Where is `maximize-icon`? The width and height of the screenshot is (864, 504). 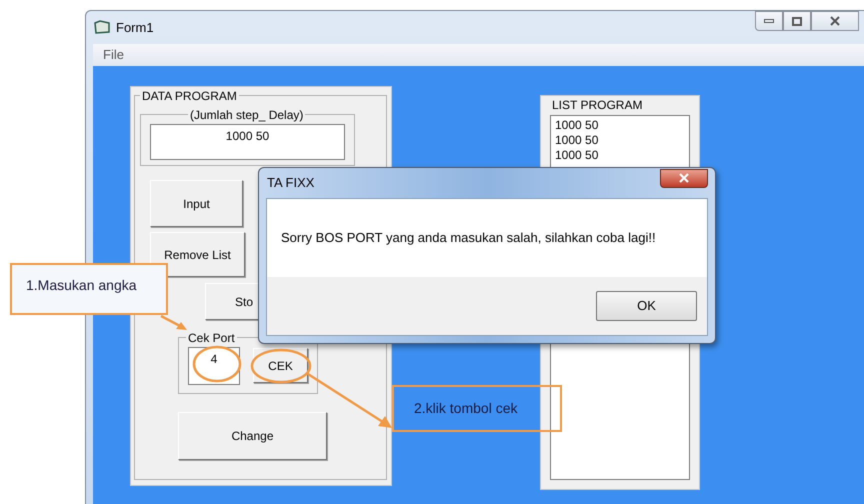 maximize-icon is located at coordinates (797, 21).